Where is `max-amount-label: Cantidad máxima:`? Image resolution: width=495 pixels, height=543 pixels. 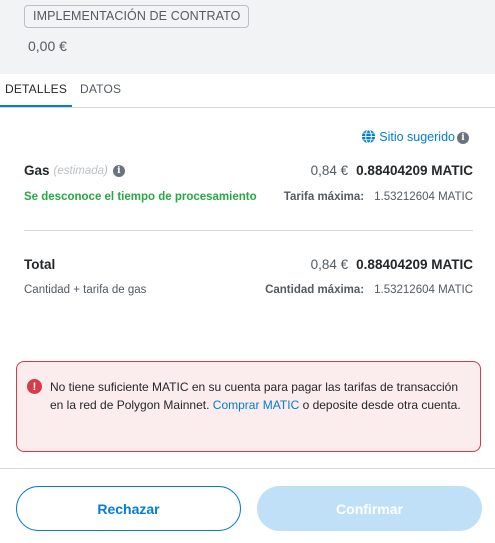 max-amount-label: Cantidad máxima: is located at coordinates (315, 290).